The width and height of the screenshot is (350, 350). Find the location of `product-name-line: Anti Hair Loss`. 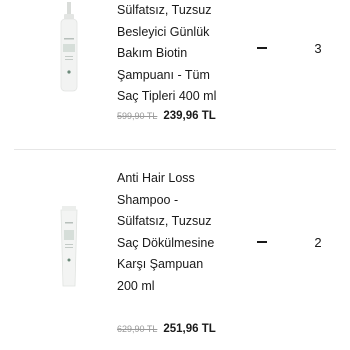

product-name-line: Anti Hair Loss is located at coordinates (156, 178).